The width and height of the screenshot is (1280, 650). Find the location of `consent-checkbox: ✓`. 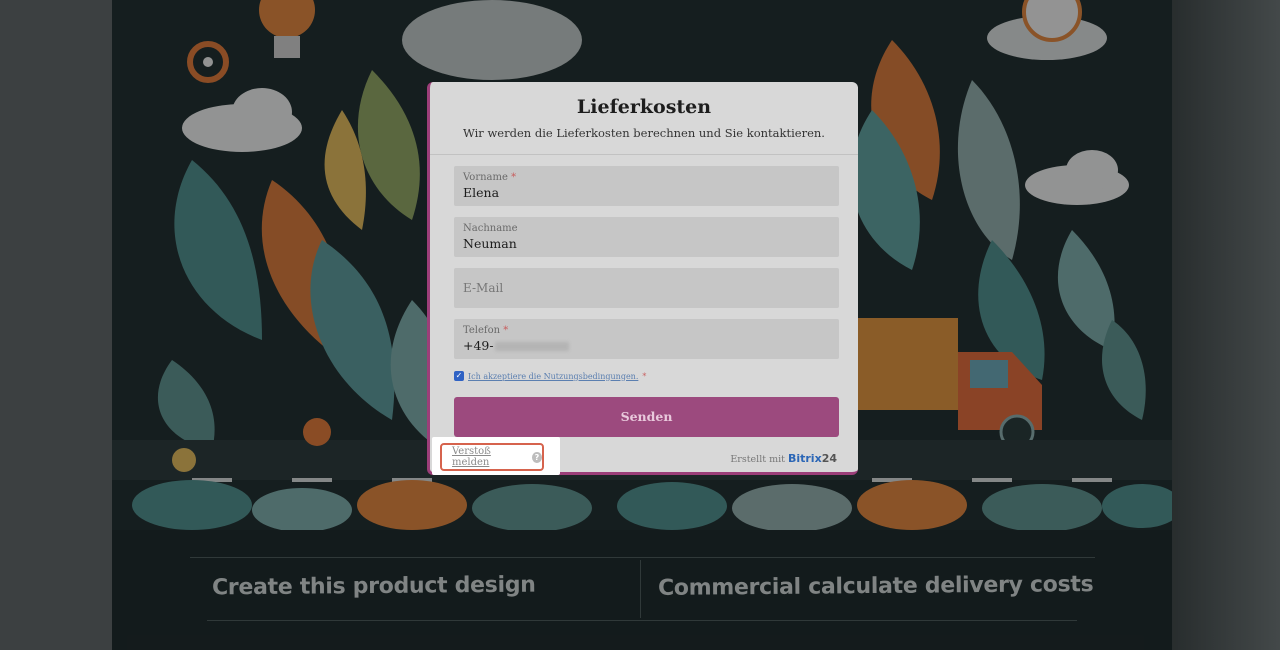

consent-checkbox: ✓ is located at coordinates (459, 376).